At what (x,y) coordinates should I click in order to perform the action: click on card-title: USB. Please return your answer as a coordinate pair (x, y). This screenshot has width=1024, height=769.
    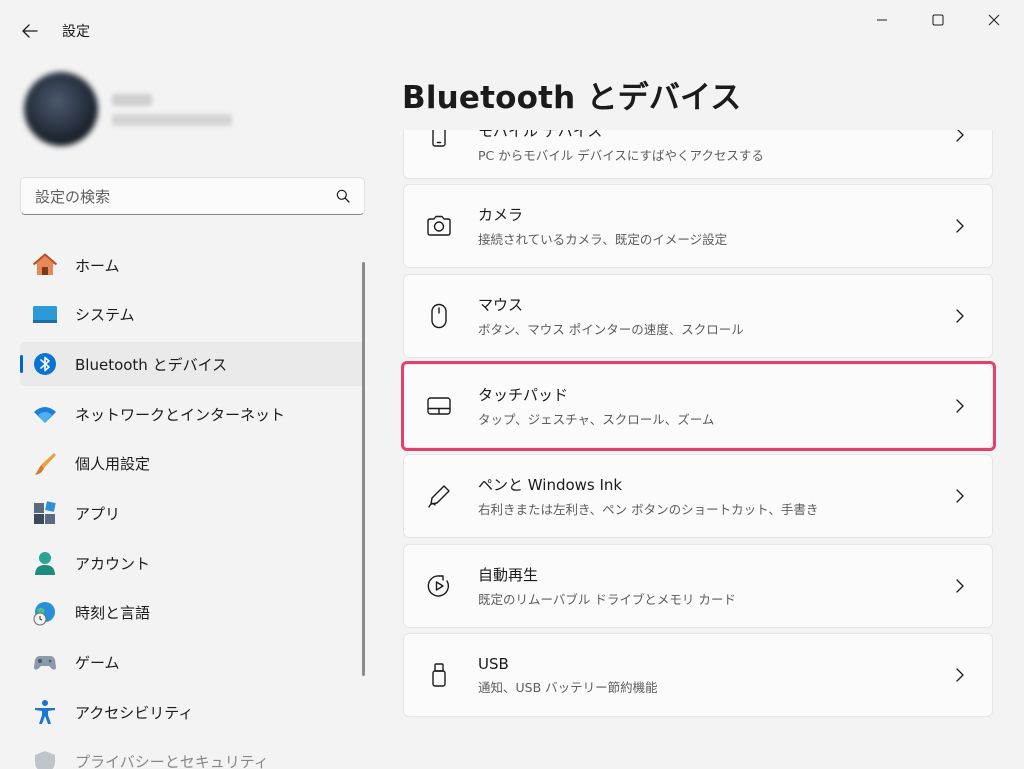
    Looking at the image, I should click on (493, 663).